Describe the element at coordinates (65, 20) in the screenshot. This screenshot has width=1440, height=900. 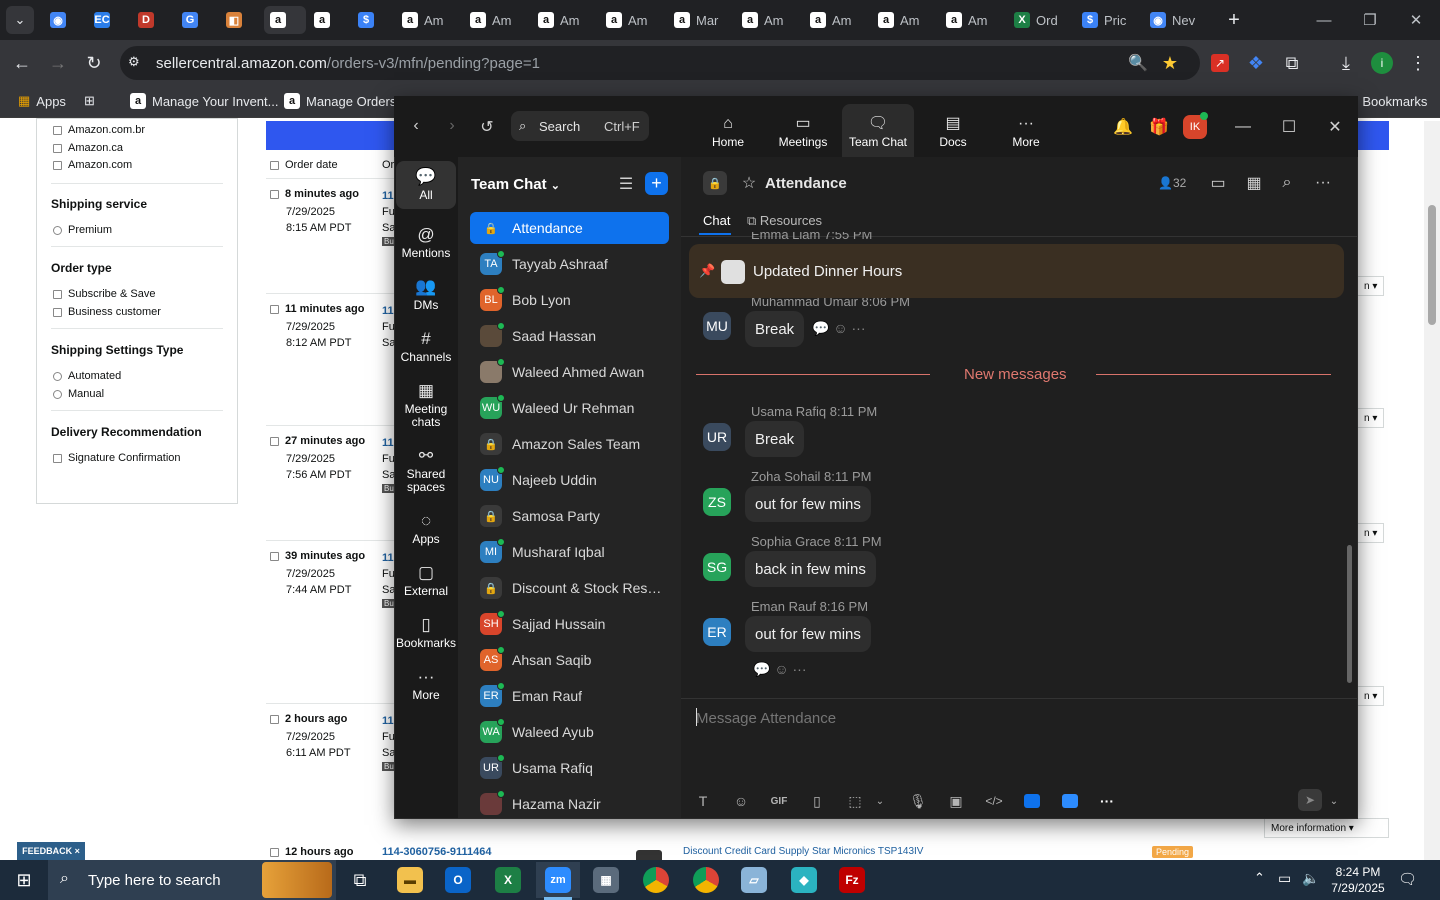
I see `browser-tab: ◉` at that location.